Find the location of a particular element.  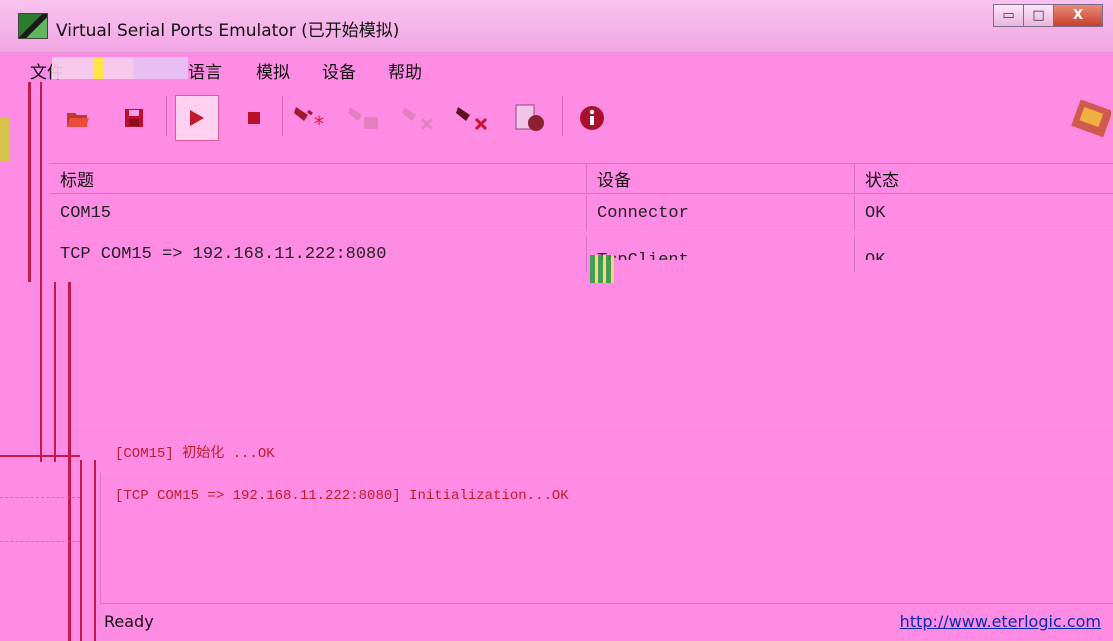

column-status: 状态 is located at coordinates (983, 178).